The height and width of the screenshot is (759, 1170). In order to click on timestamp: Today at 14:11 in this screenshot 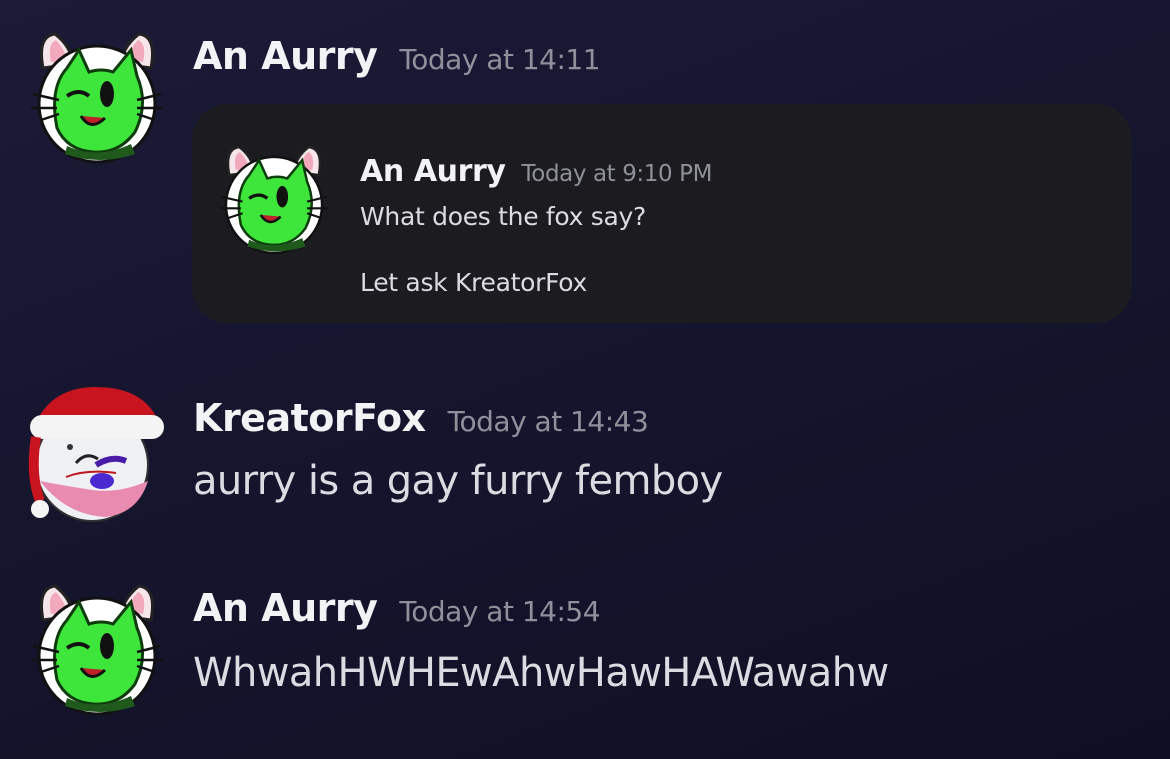, I will do `click(499, 59)`.